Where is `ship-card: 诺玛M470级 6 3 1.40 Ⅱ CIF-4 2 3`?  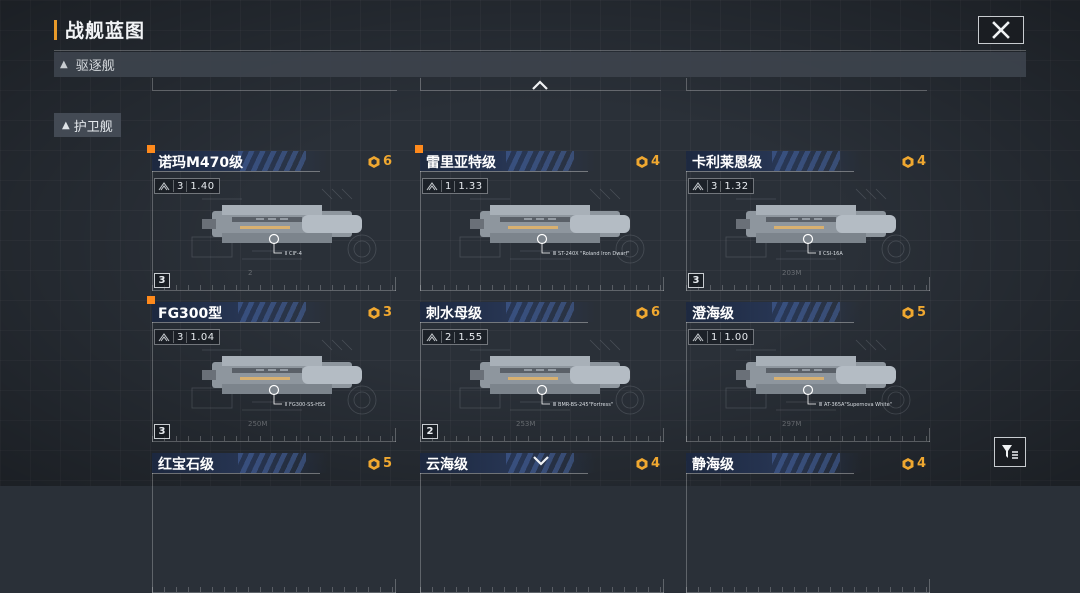 ship-card: 诺玛M470级 6 3 1.40 Ⅱ CIF-4 2 3 is located at coordinates (271, 218).